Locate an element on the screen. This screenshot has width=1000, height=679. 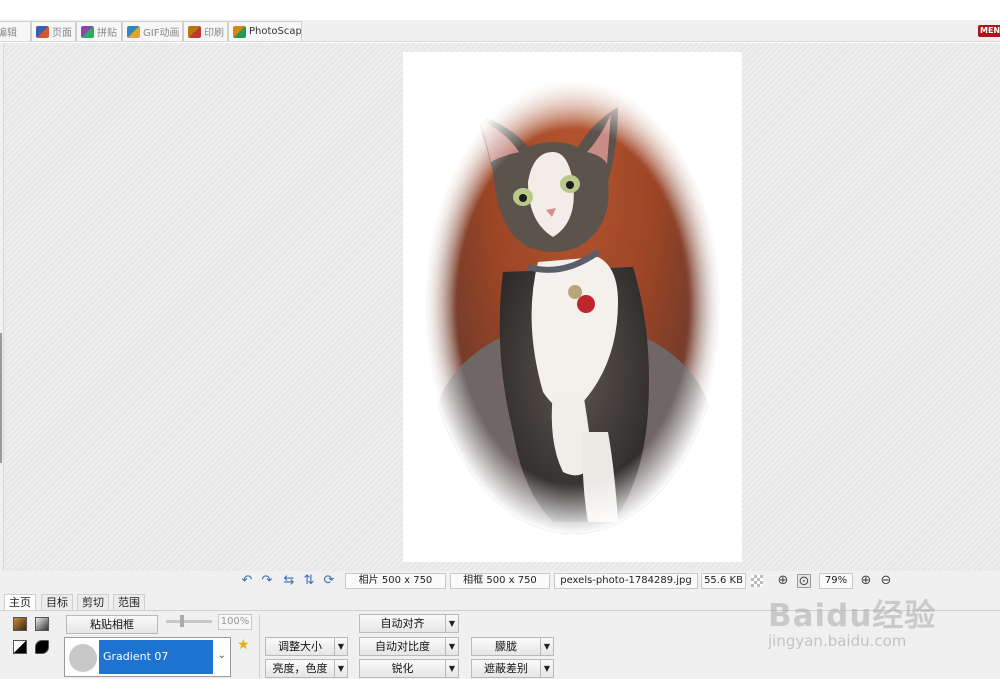
tab-gif-label: GIF动画 is located at coordinates (161, 33).